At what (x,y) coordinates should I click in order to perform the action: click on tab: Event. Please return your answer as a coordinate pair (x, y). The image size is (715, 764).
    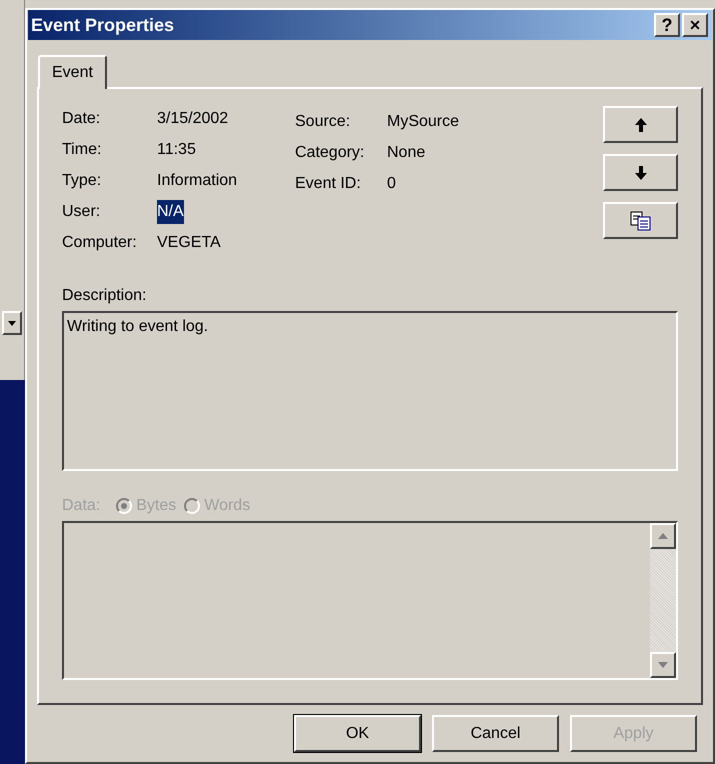
    Looking at the image, I should click on (72, 72).